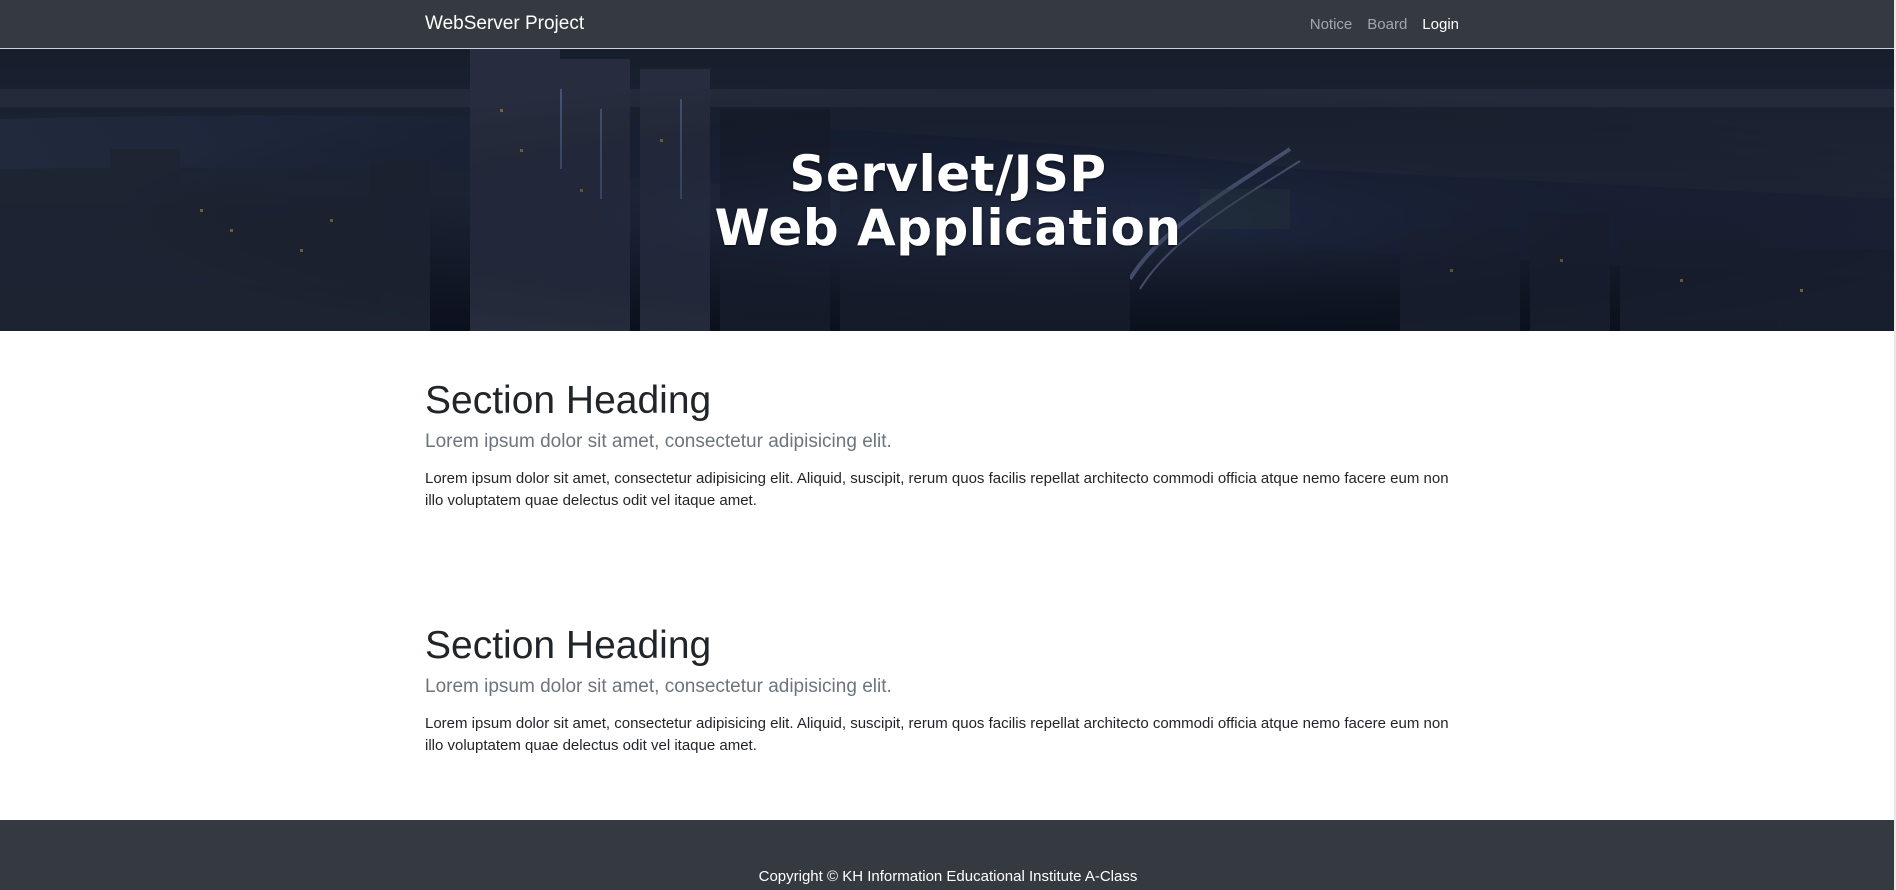 The width and height of the screenshot is (1896, 890). What do you see at coordinates (948, 228) in the screenshot?
I see `hero-title-line-2: Web Application` at bounding box center [948, 228].